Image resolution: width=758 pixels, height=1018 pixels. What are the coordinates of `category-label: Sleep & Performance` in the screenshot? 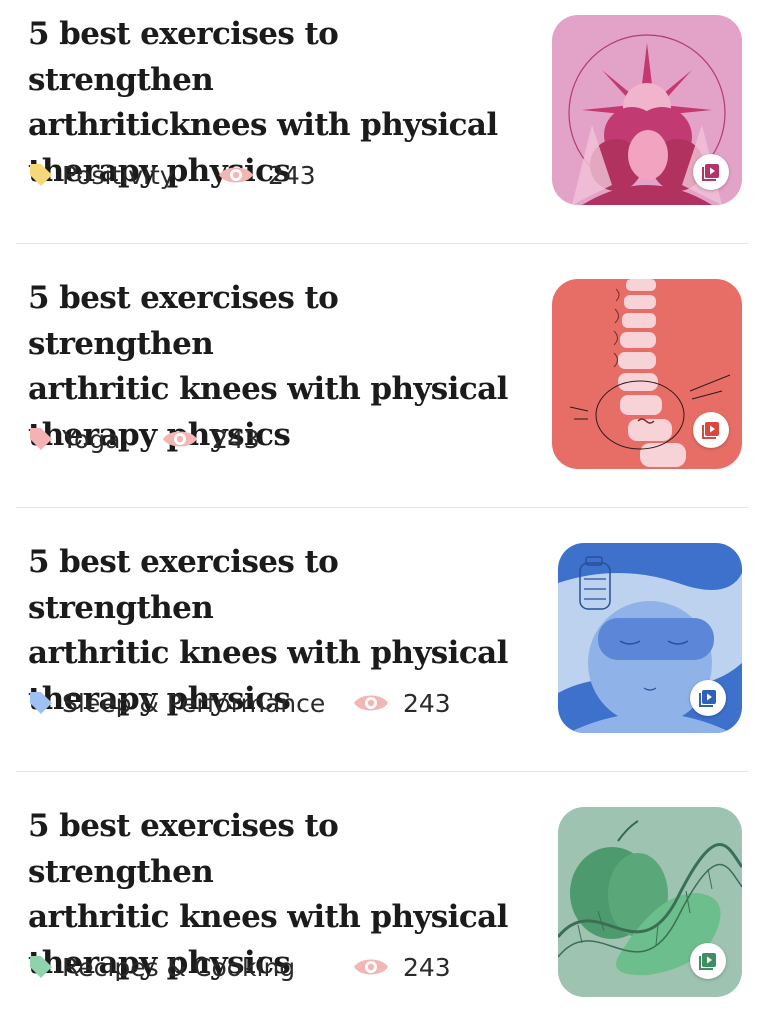 It's located at (194, 703).